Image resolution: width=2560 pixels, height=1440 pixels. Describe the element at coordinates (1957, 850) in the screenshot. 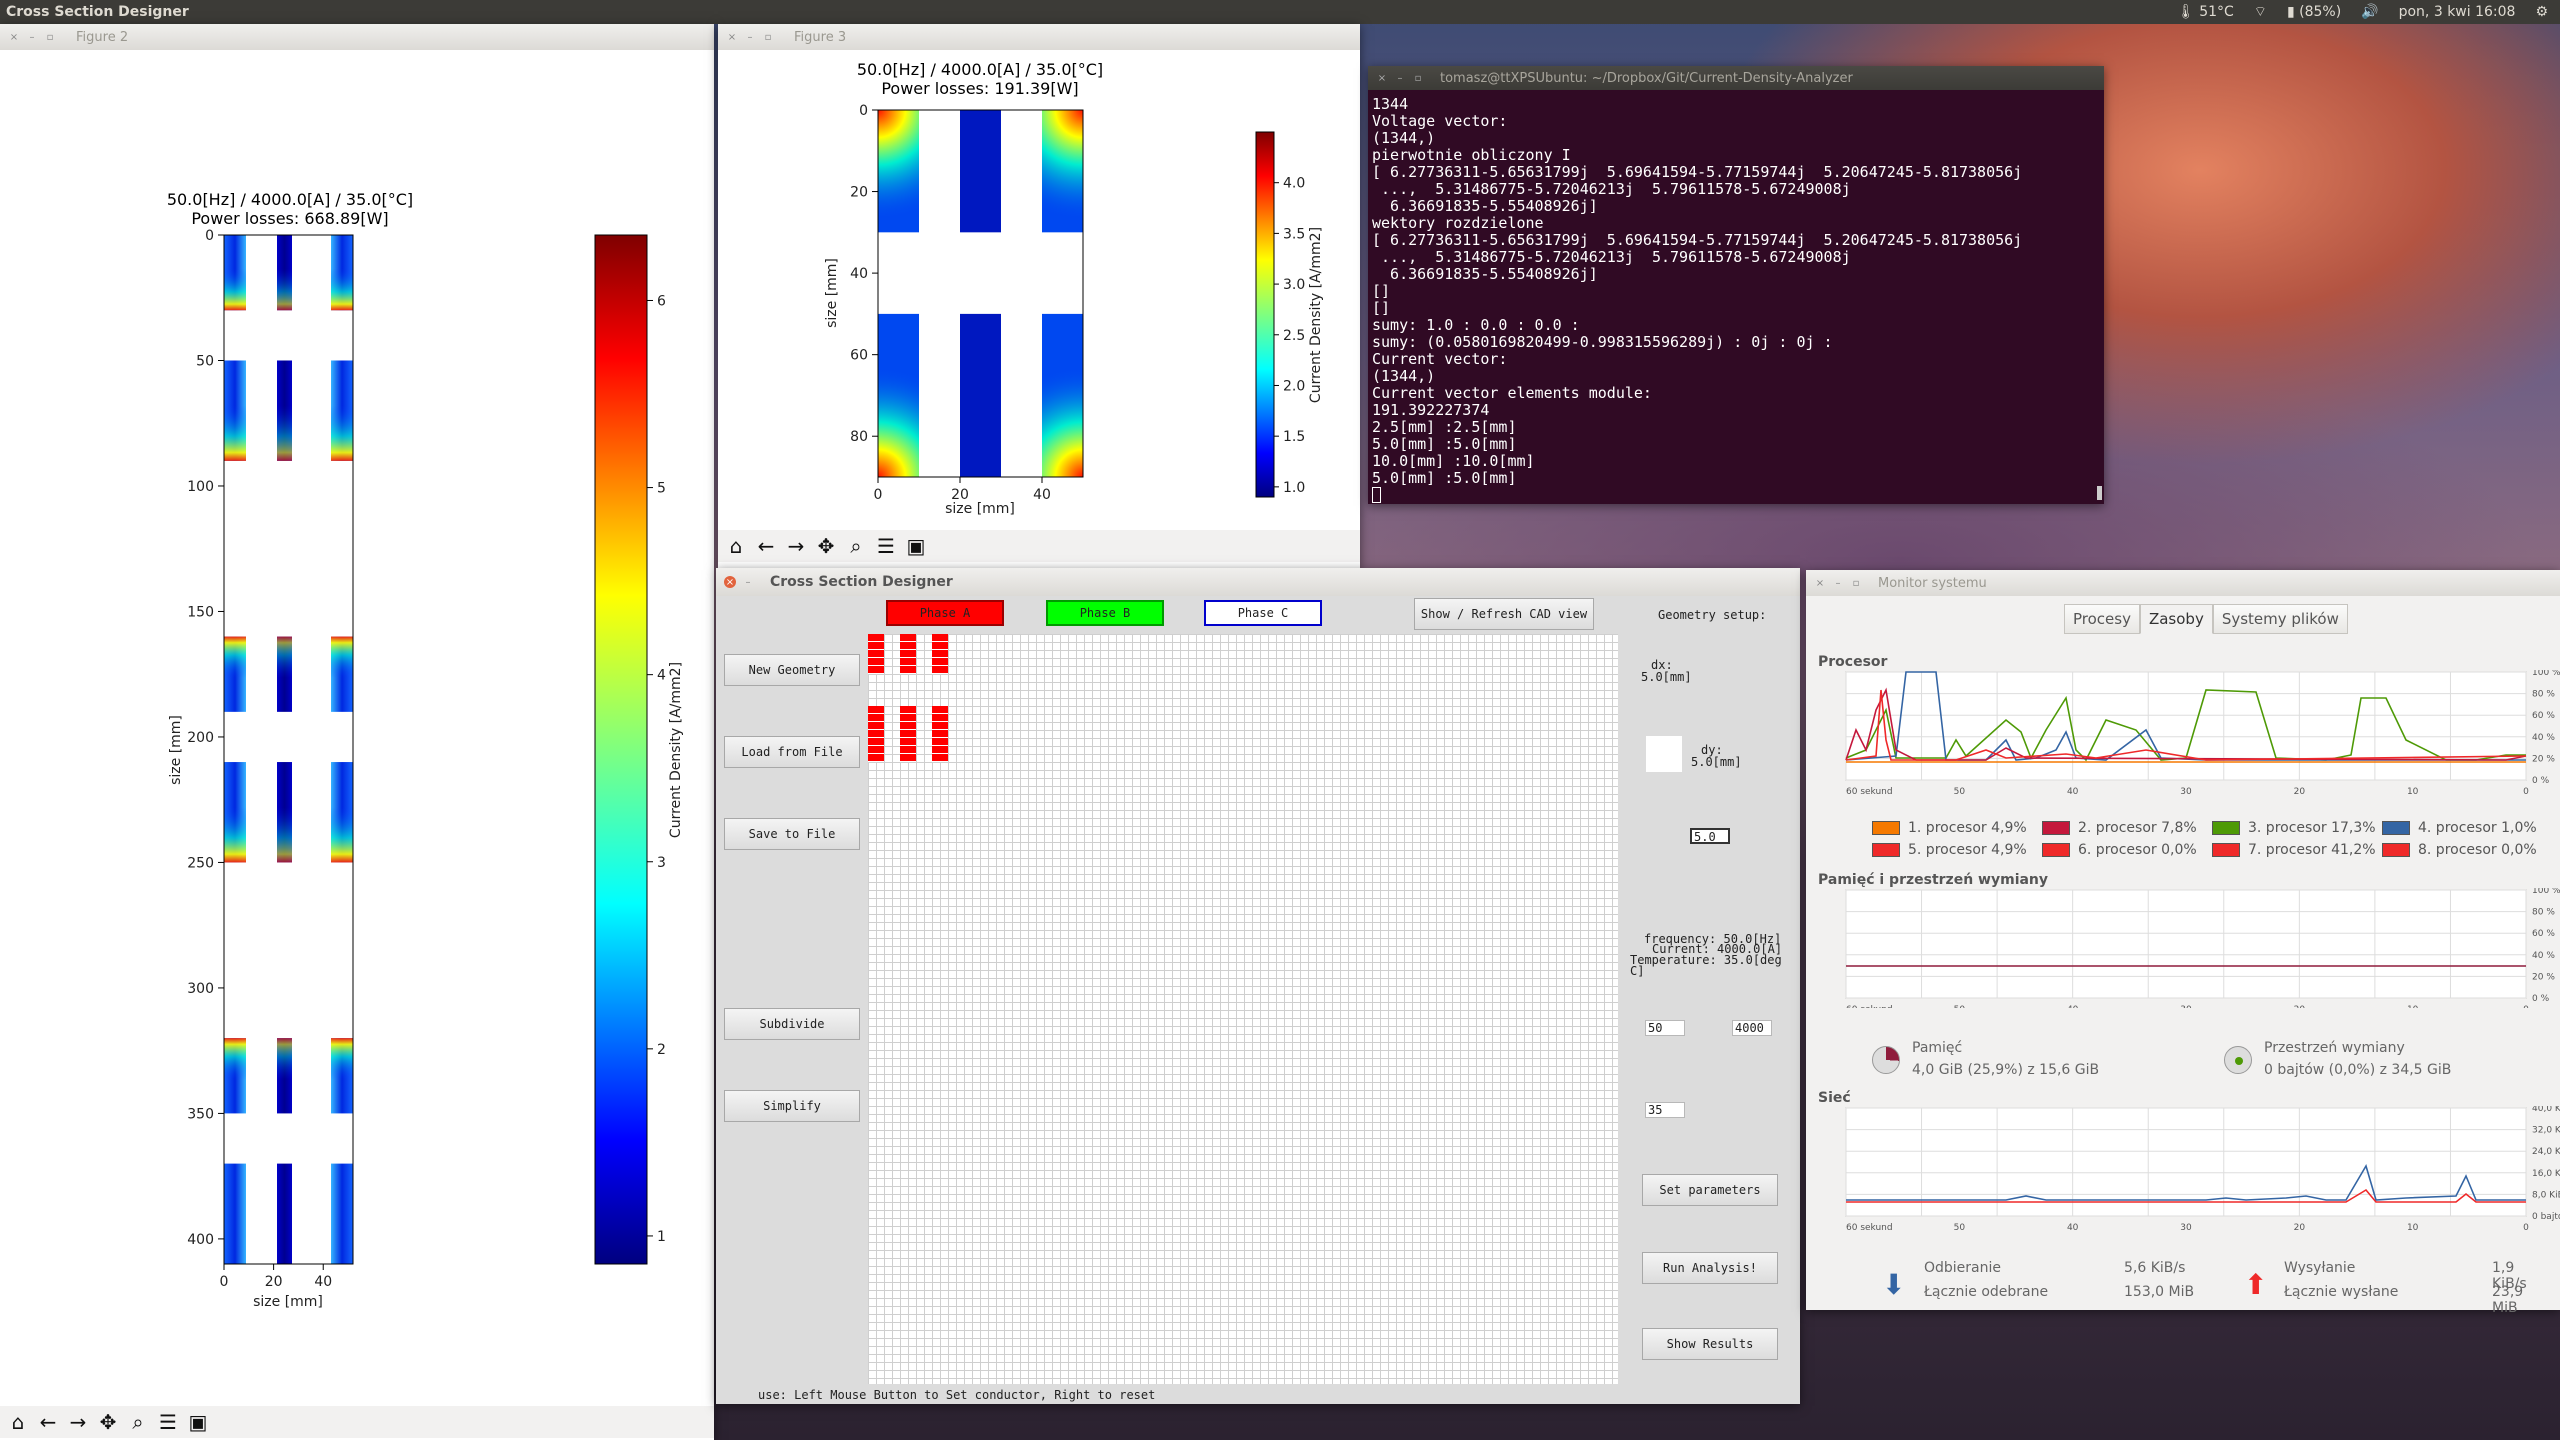

I see `cpu-legend-item: 5. procesor 4,9%` at that location.